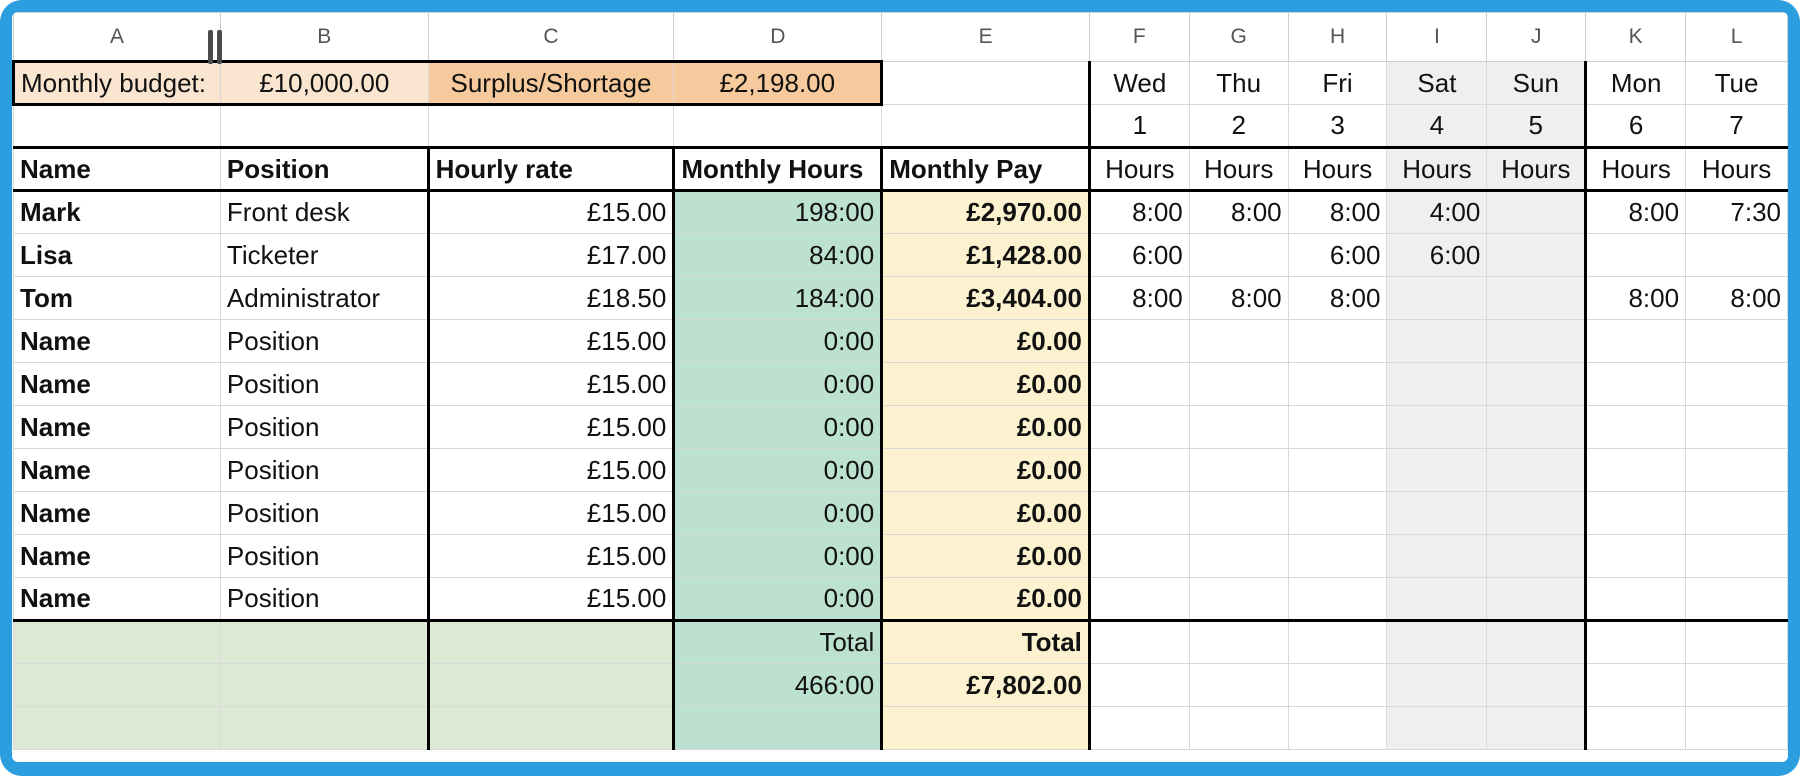  What do you see at coordinates (551, 255) in the screenshot?
I see `hourly-rate-cell: £17.00` at bounding box center [551, 255].